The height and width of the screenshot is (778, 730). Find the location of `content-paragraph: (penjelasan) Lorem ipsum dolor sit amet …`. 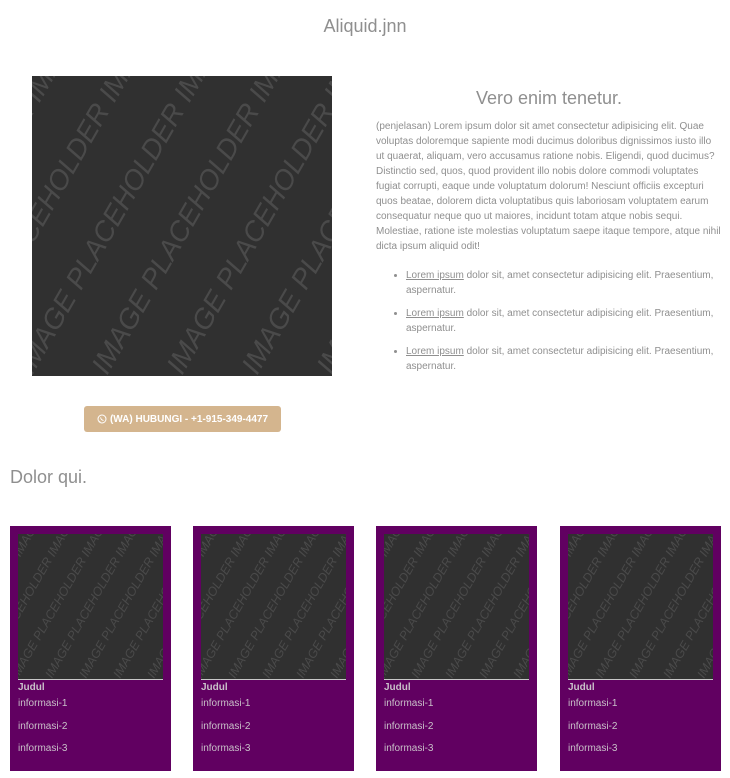

content-paragraph: (penjelasan) Lorem ipsum dolor sit amet … is located at coordinates (548, 186).